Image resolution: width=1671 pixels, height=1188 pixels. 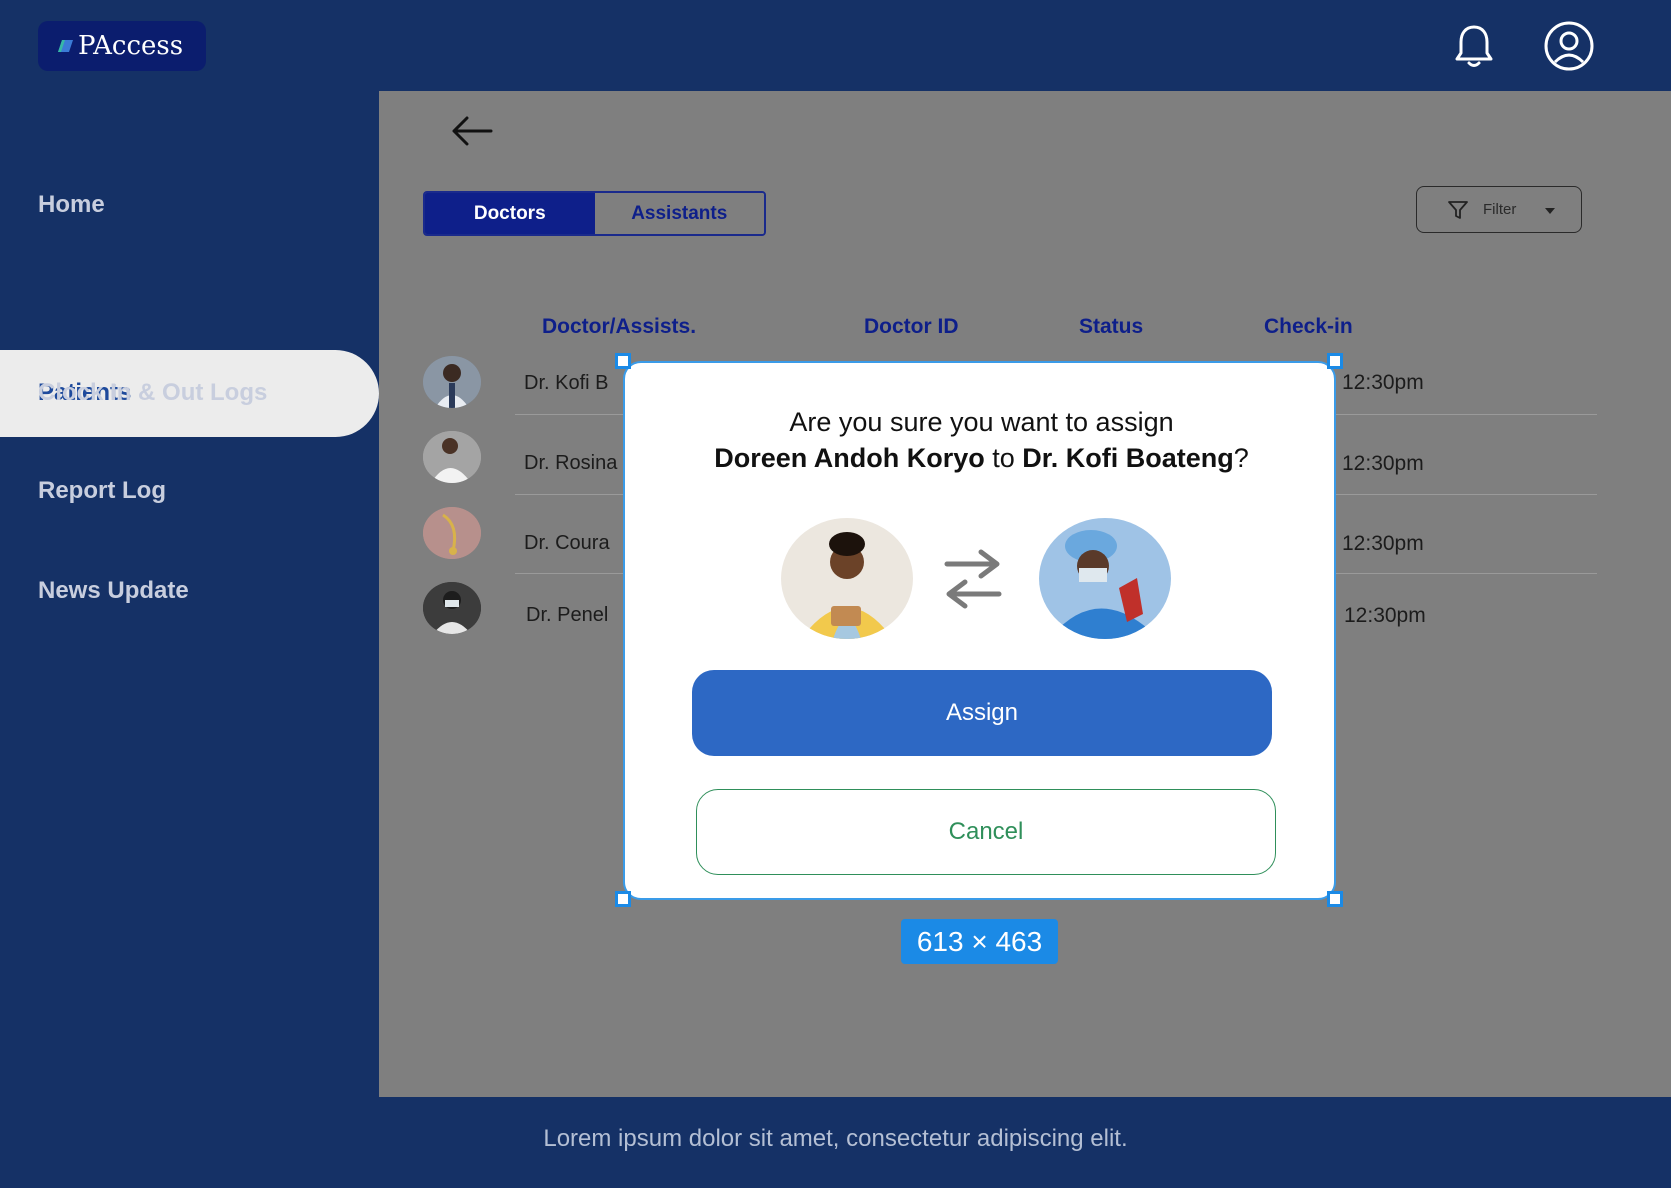 What do you see at coordinates (835, 45) in the screenshot?
I see `top-bar: PAccess` at bounding box center [835, 45].